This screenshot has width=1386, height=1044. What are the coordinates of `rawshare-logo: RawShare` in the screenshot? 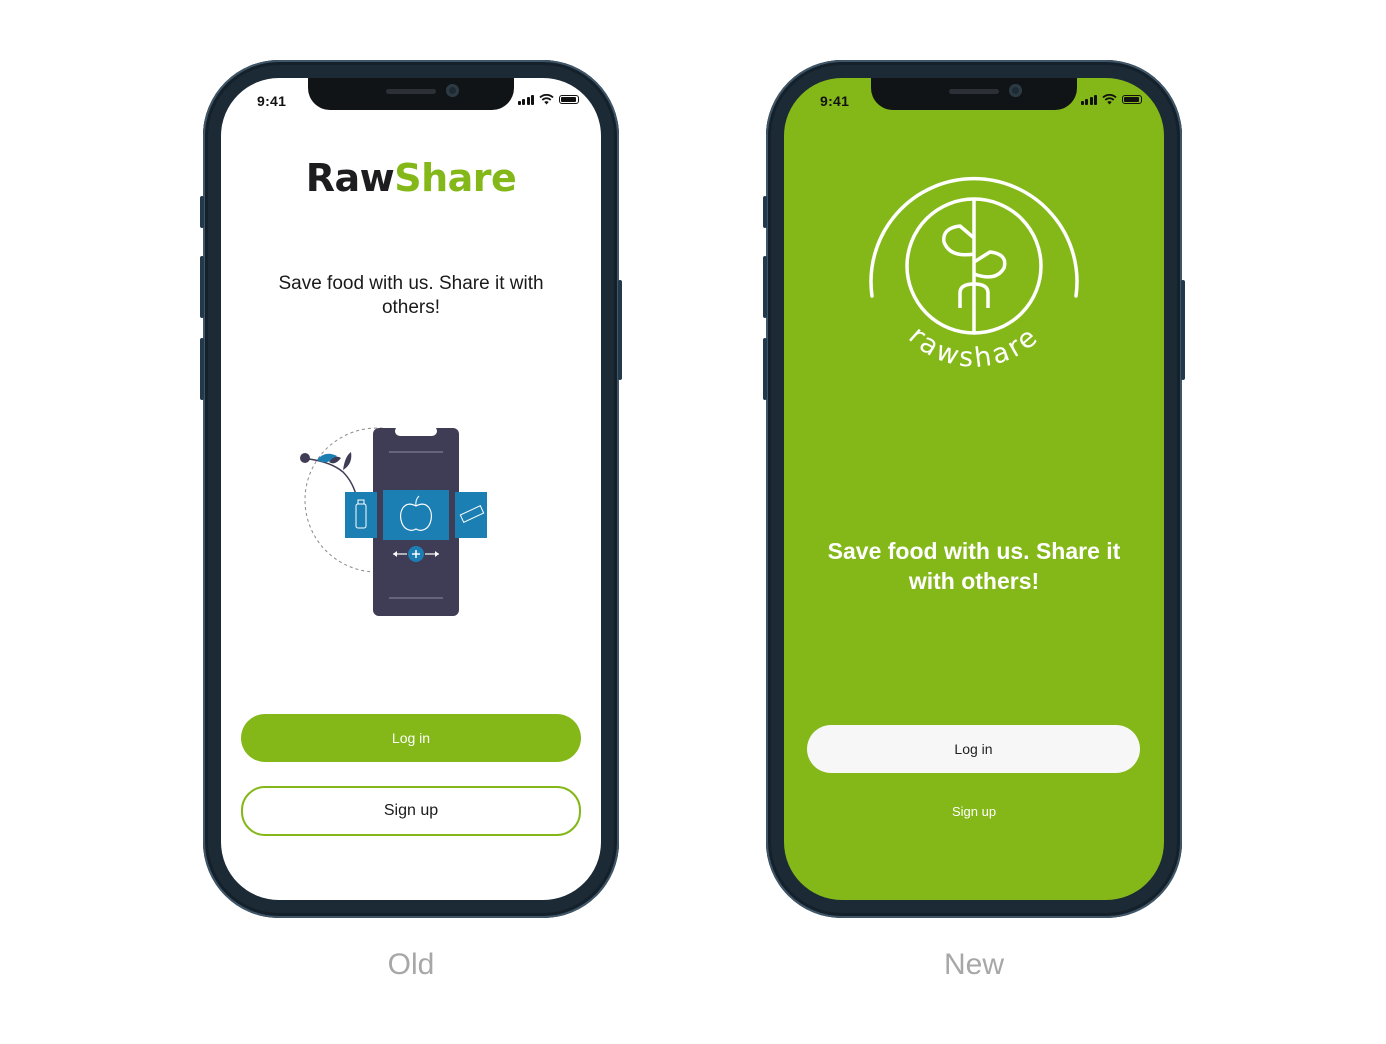 It's located at (411, 178).